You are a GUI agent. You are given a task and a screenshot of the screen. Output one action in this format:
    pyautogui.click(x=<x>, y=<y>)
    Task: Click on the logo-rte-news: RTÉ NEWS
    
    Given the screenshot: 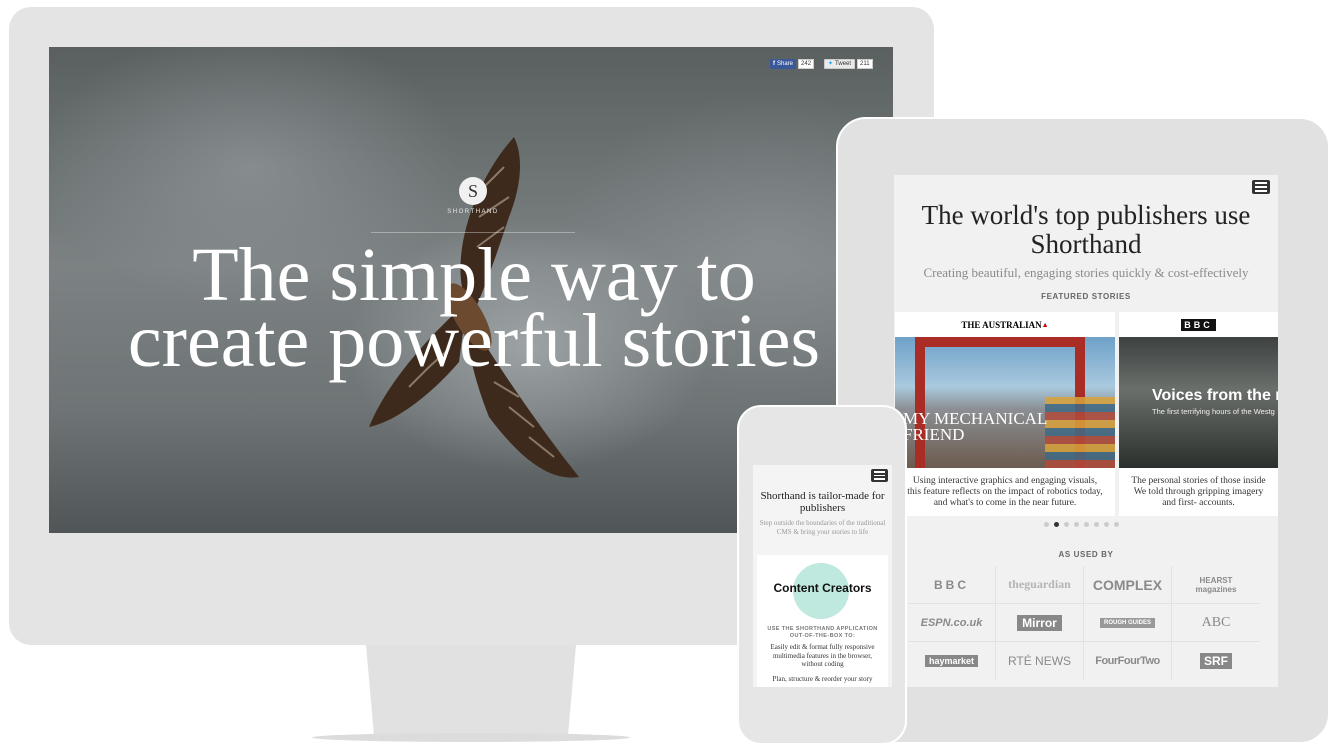 What is the action you would take?
    pyautogui.click(x=1040, y=661)
    